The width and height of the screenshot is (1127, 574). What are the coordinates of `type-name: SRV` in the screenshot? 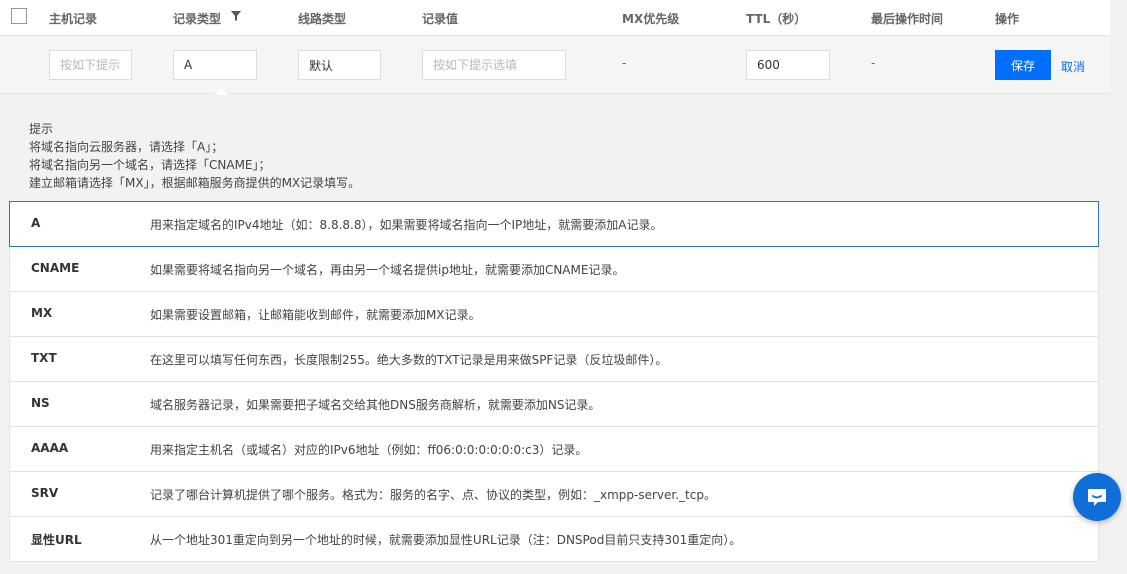 It's located at (45, 493).